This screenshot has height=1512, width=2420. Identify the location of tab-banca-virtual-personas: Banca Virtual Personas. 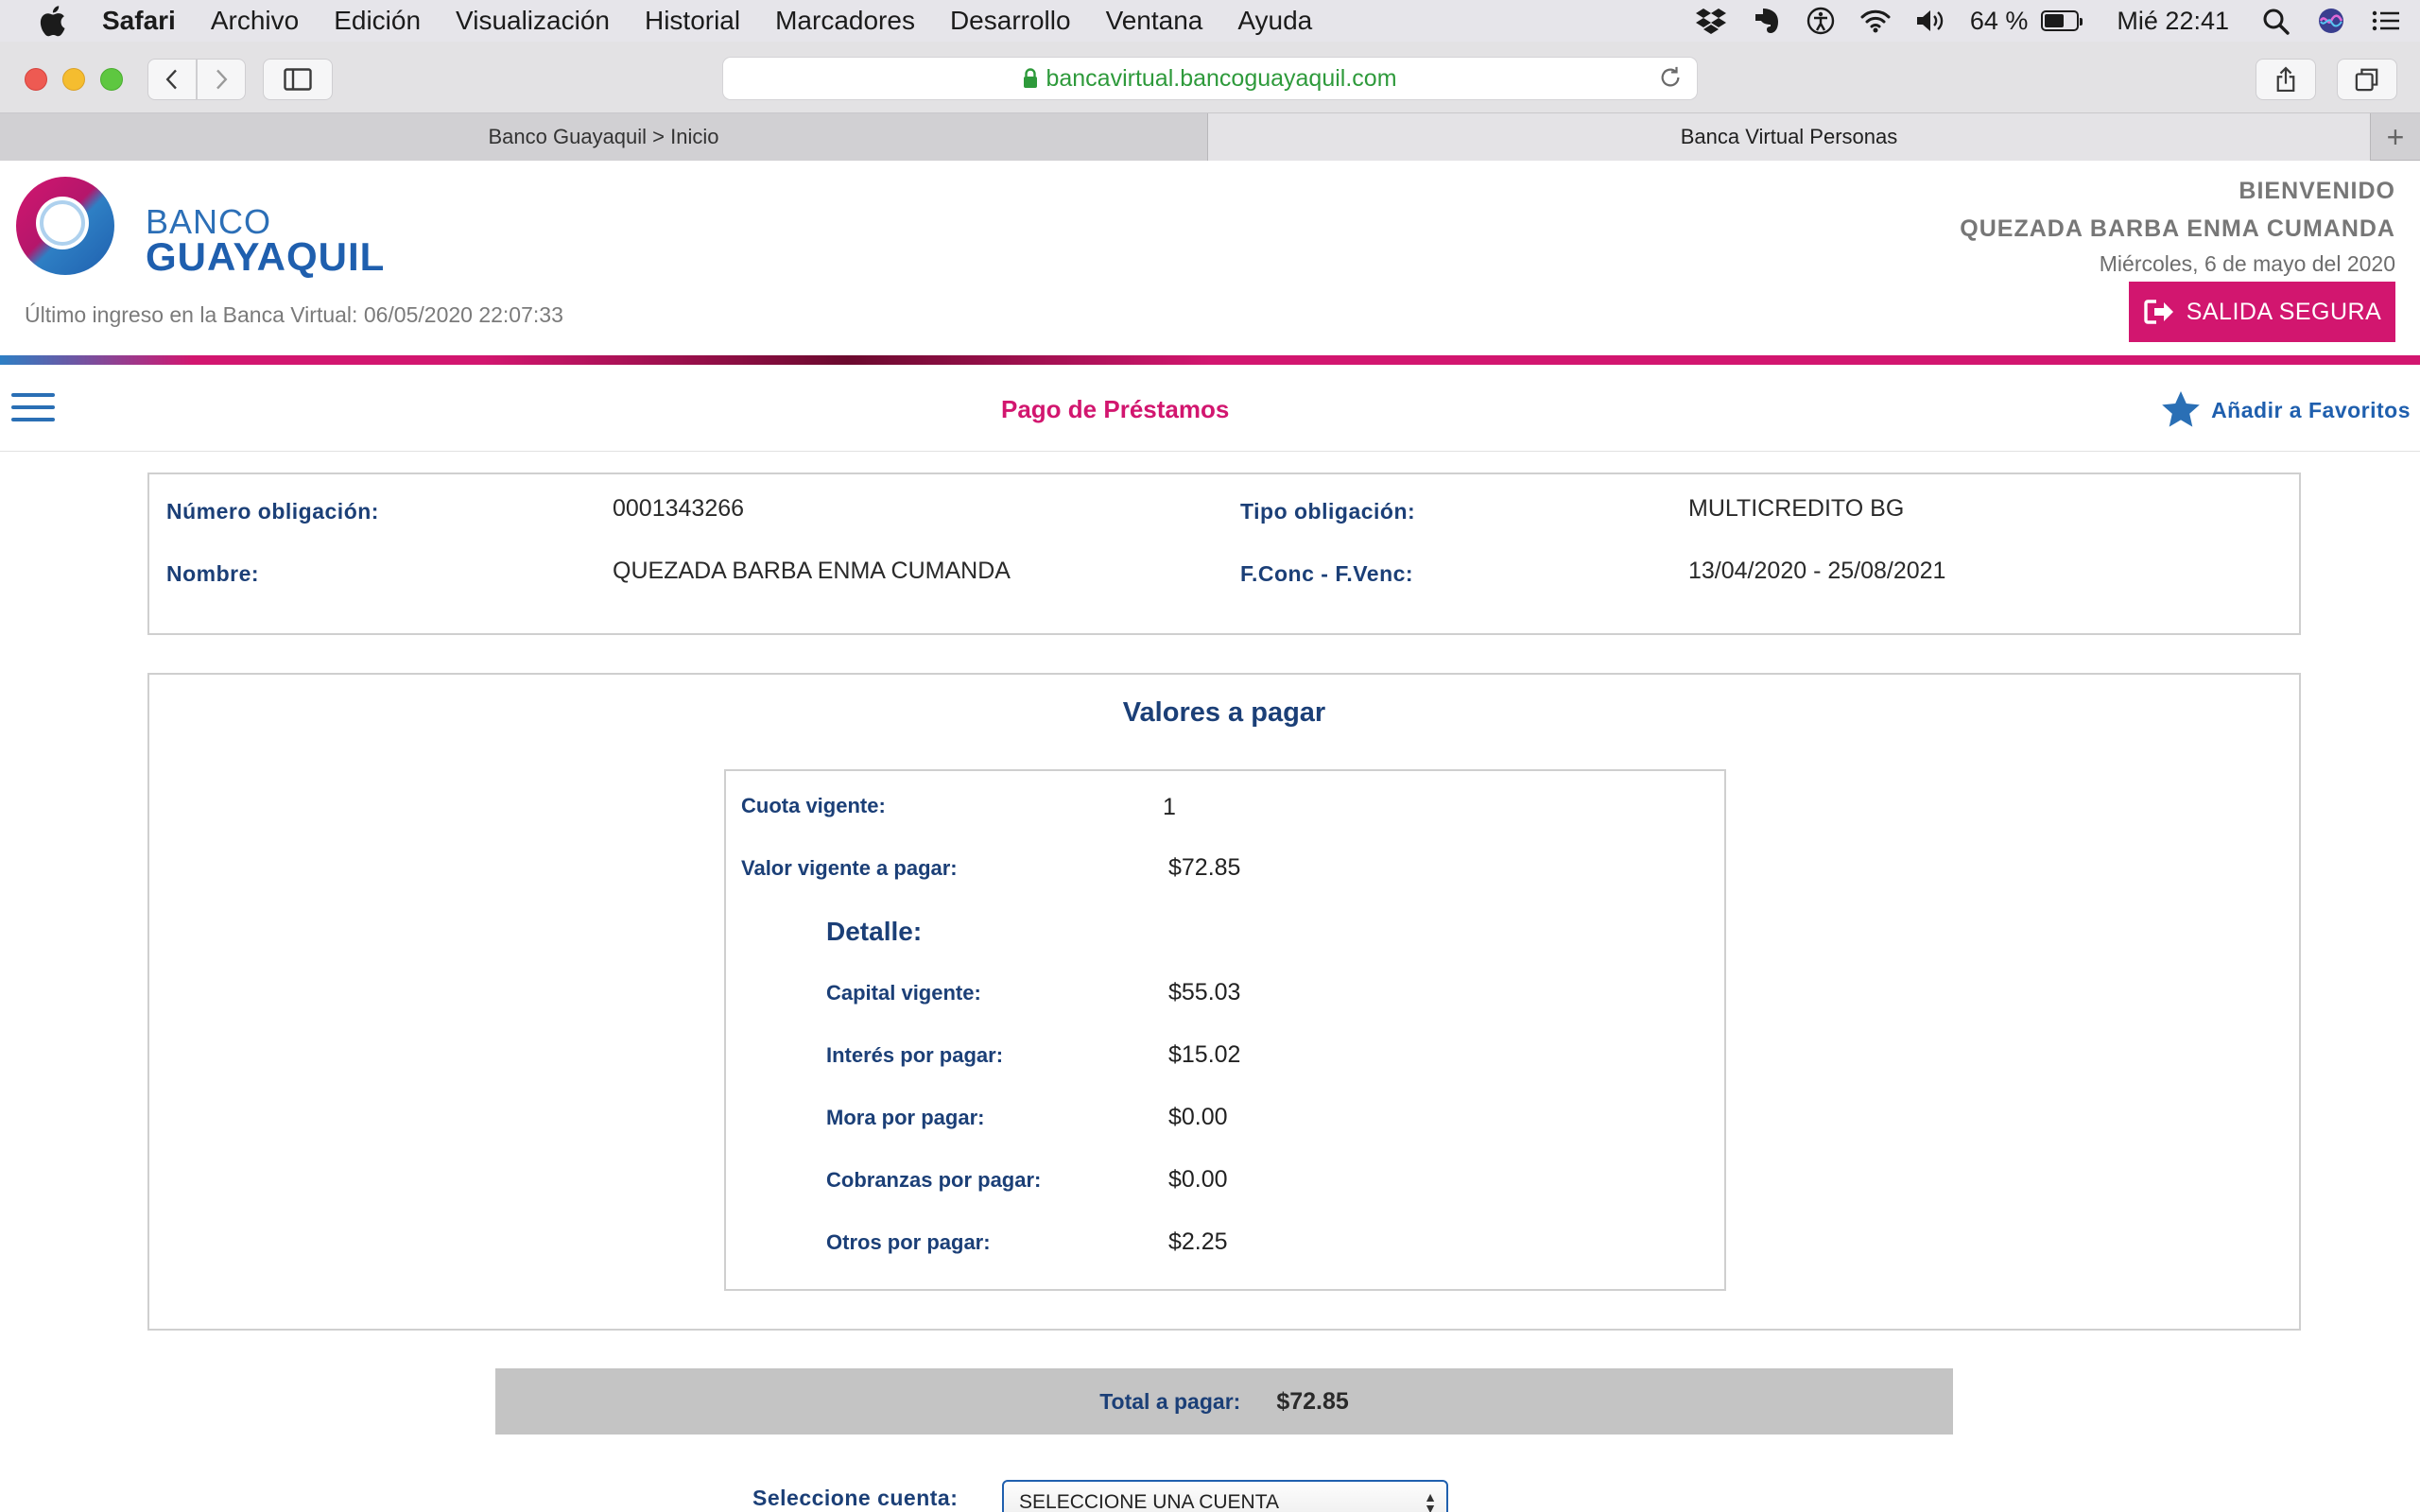
(1789, 137).